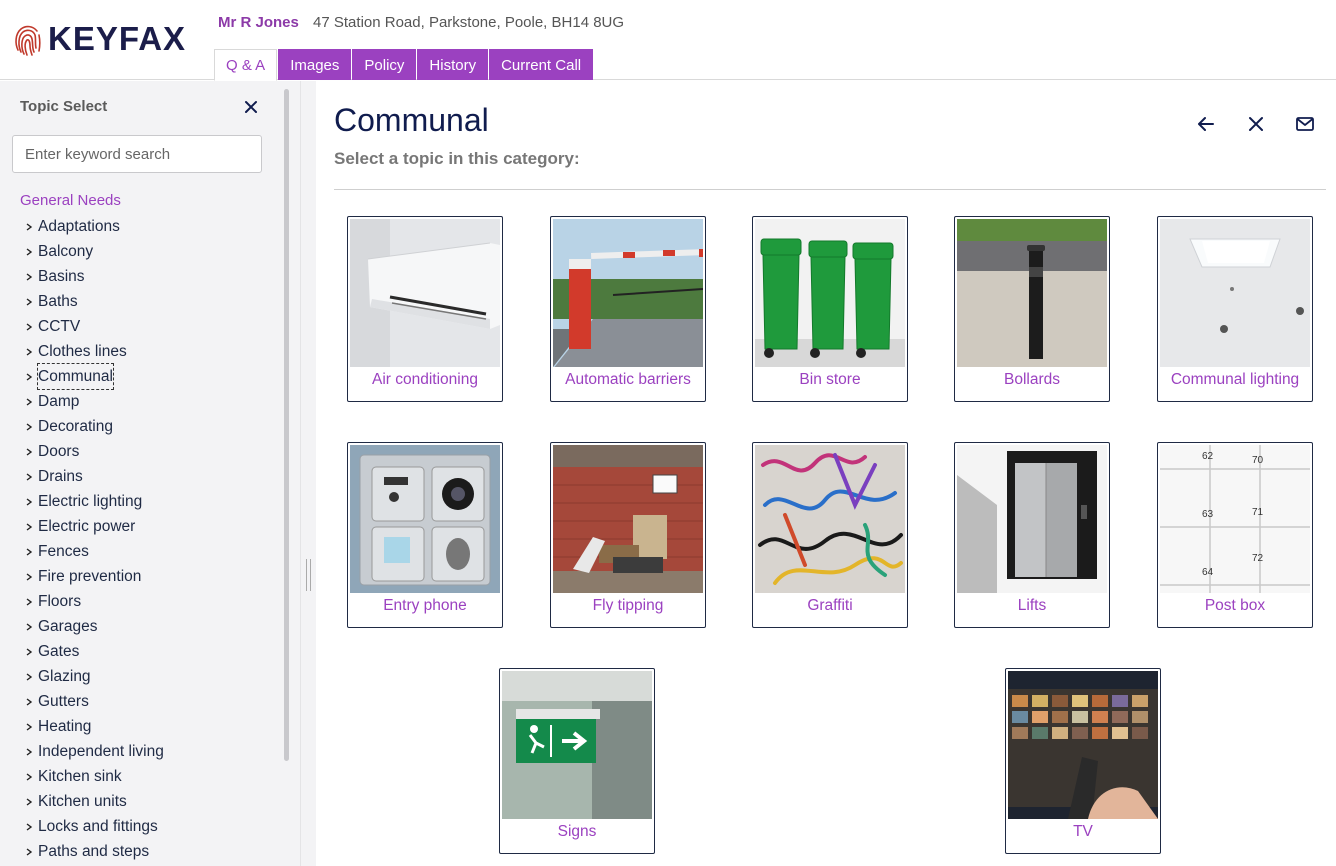 The image size is (1336, 866). I want to click on sidebar-item-drains: Drains, so click(94, 476).